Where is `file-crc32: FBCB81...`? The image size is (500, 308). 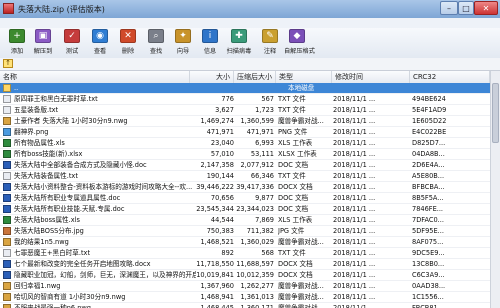
file-crc32: FBCB81... is located at coordinates (428, 306).